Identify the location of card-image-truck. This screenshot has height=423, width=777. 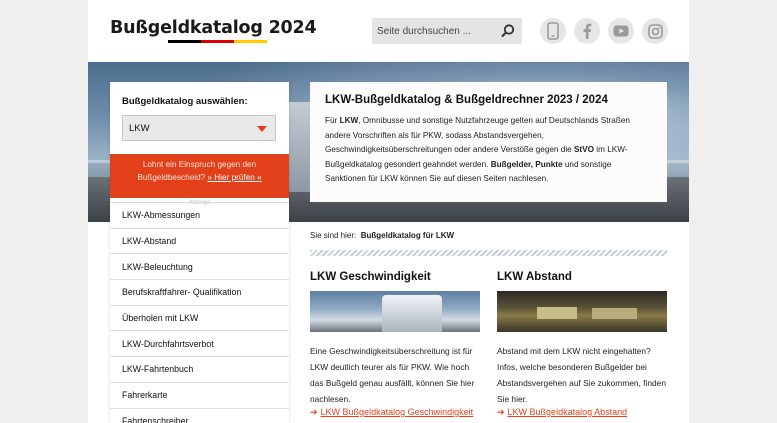
(412, 313).